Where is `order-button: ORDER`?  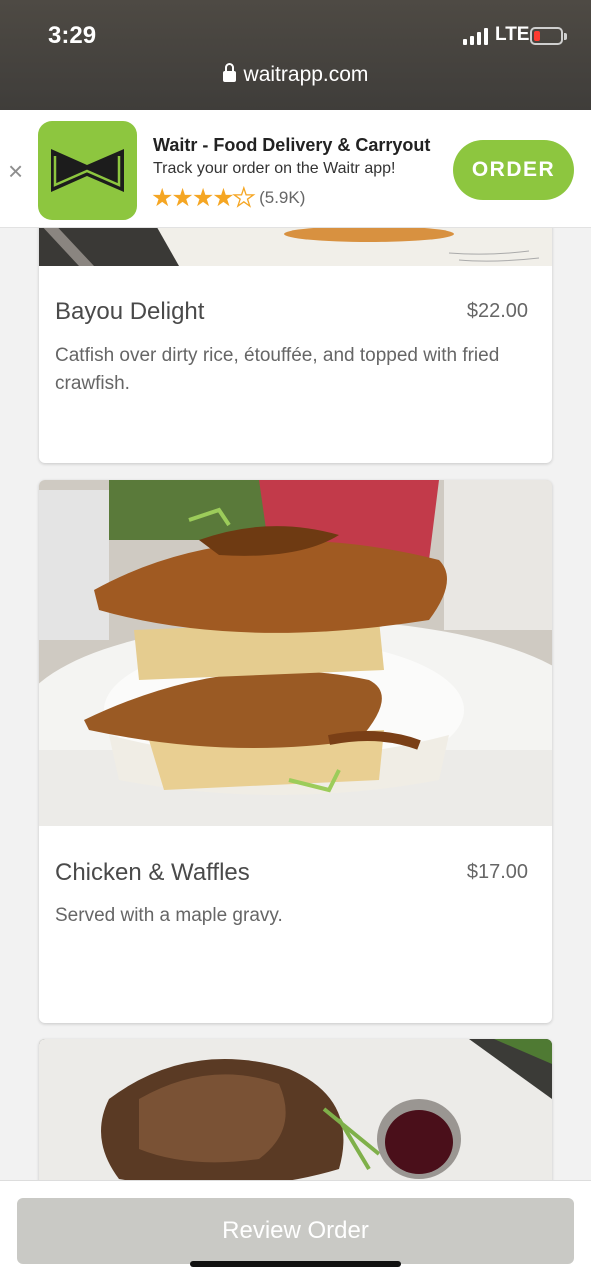
order-button: ORDER is located at coordinates (513, 170).